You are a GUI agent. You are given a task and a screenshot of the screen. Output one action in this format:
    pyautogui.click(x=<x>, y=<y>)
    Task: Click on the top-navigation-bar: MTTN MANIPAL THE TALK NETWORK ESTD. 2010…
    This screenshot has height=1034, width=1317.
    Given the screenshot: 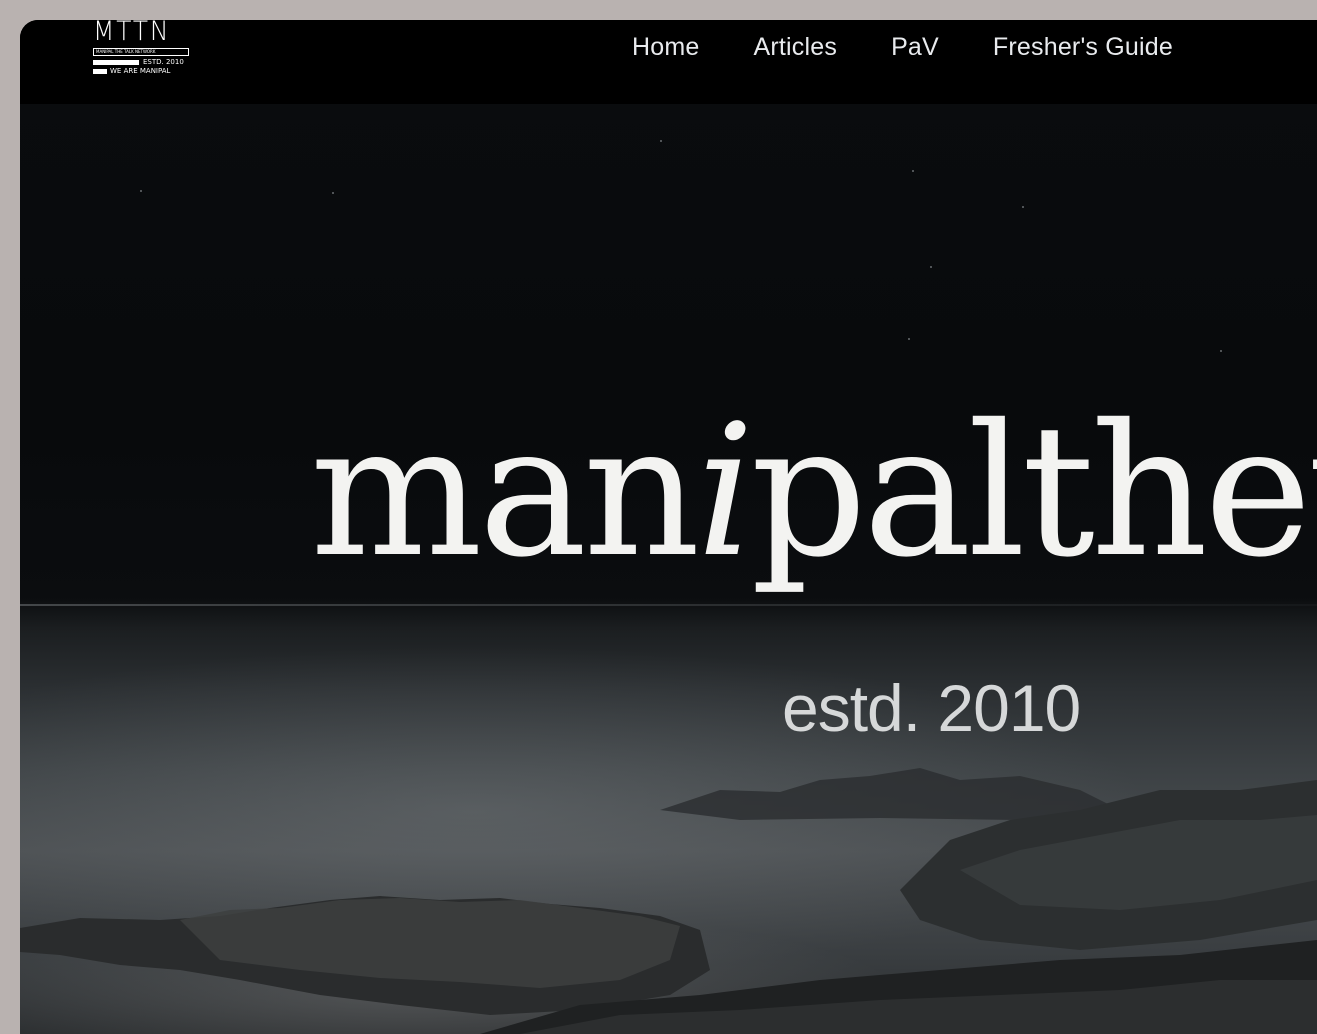 What is the action you would take?
    pyautogui.click(x=668, y=62)
    